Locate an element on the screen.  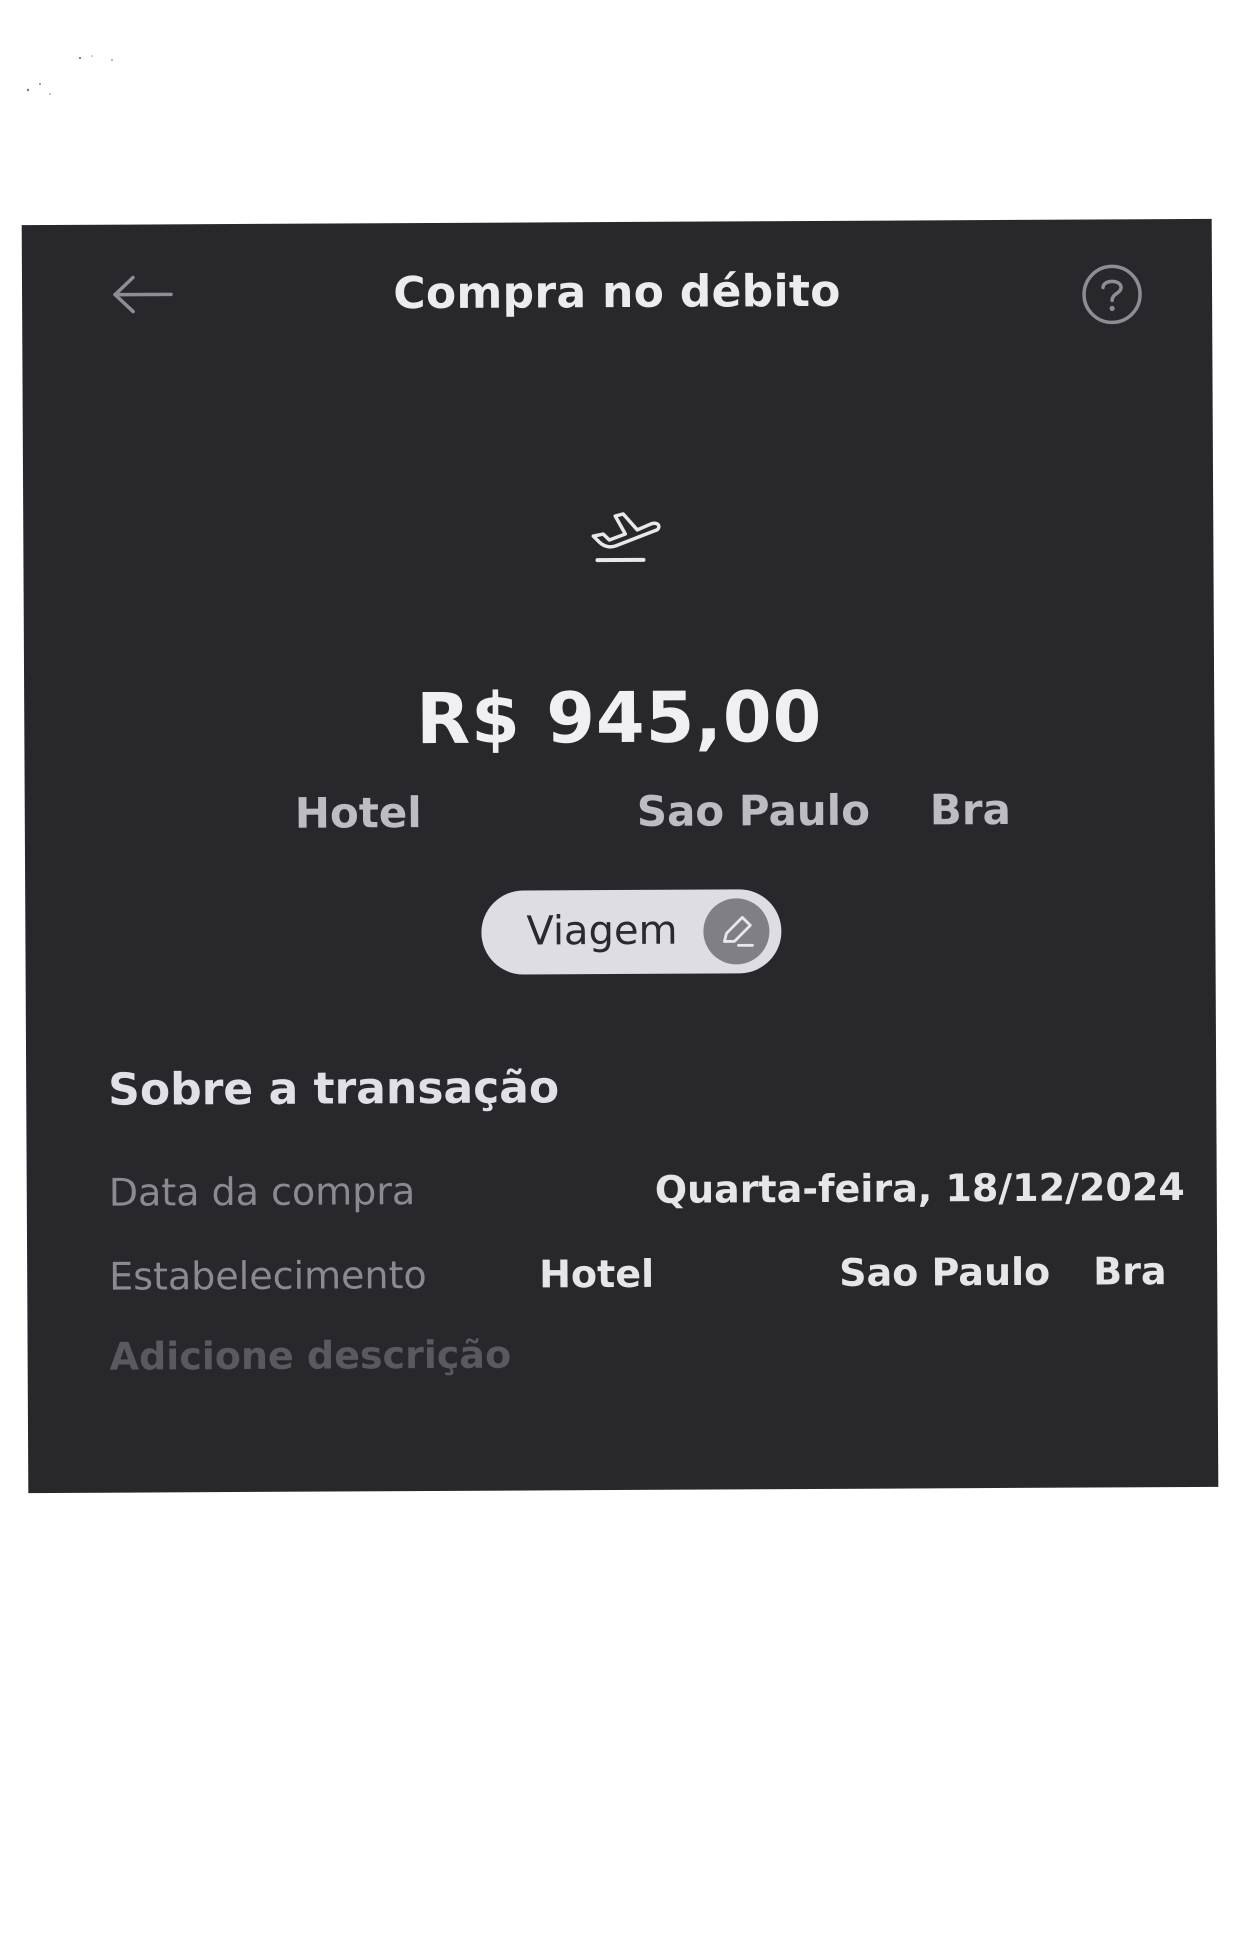
airplane-takeoff-icon is located at coordinates (626, 537).